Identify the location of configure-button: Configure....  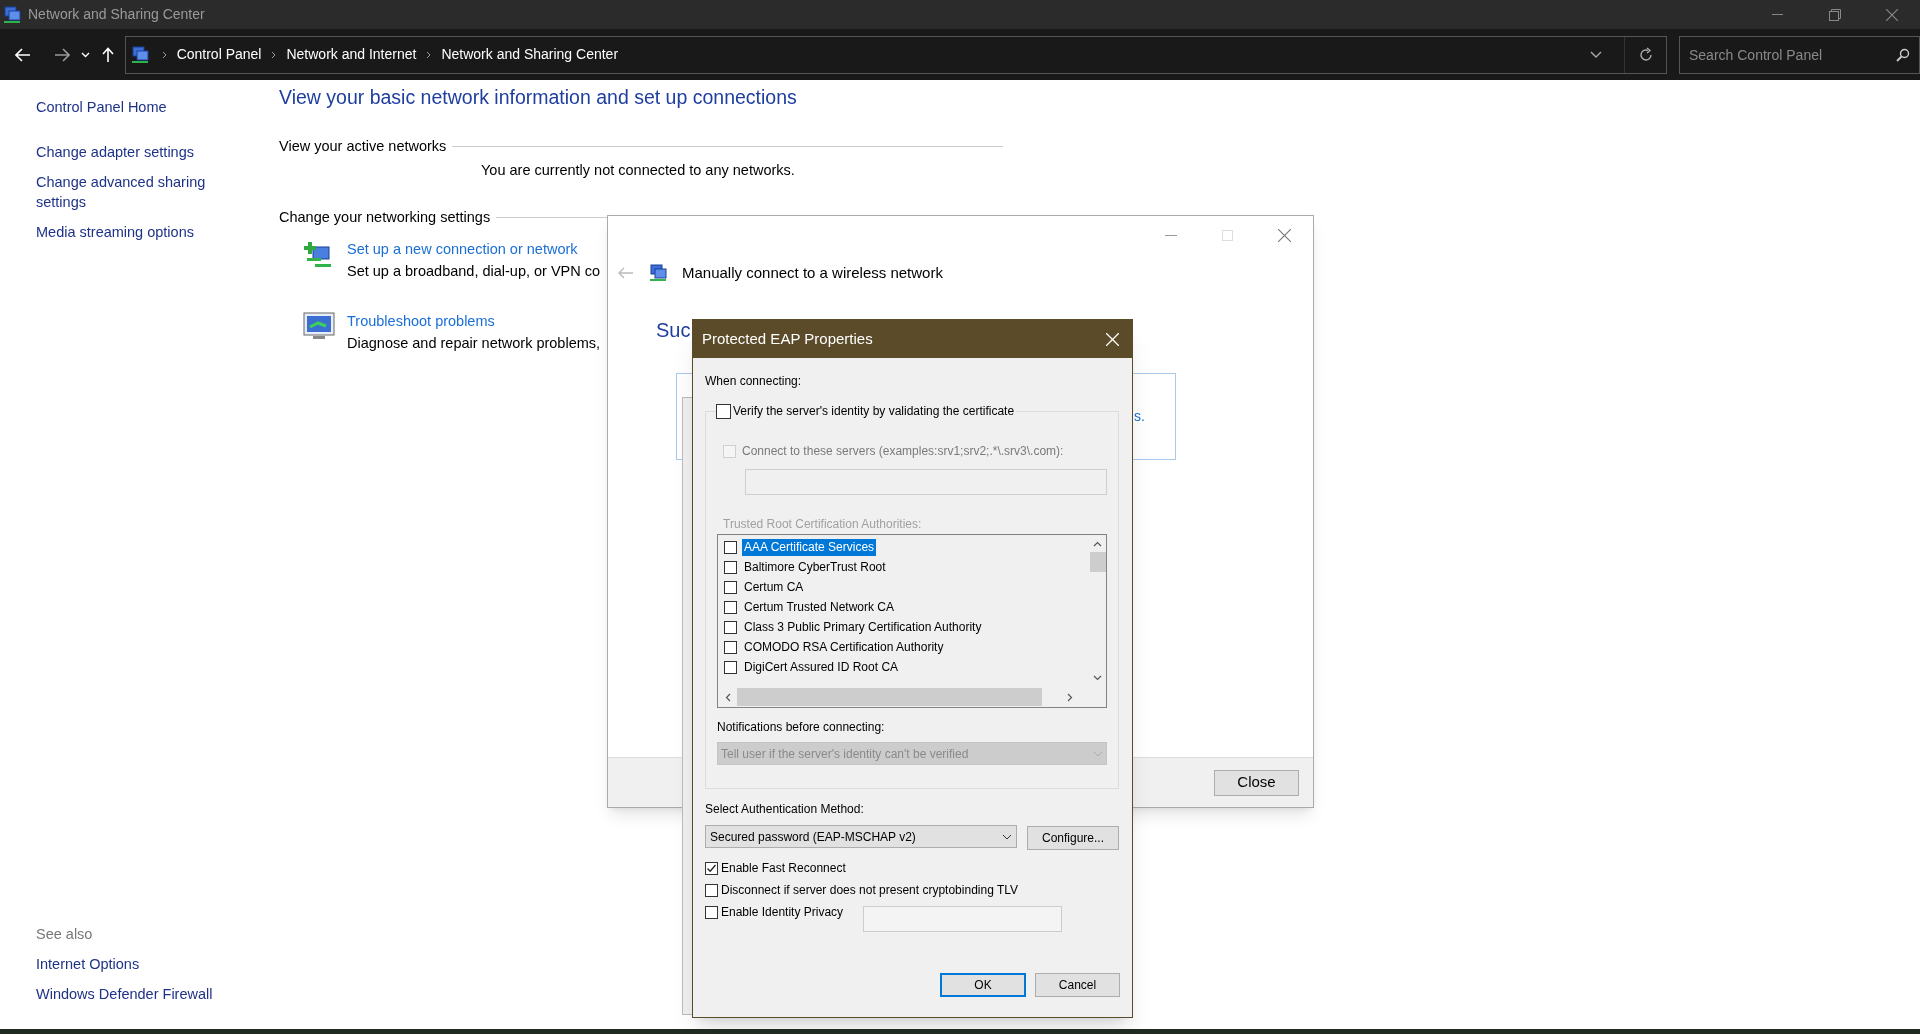
(1073, 838).